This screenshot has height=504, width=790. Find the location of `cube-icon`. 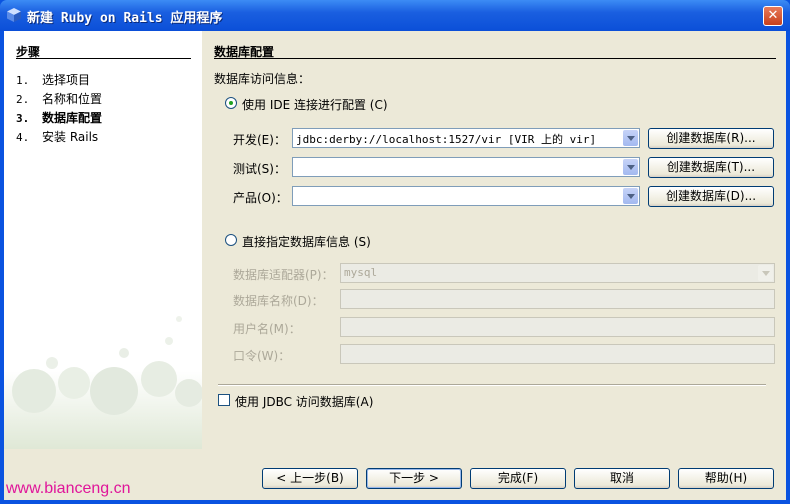

cube-icon is located at coordinates (14, 15).